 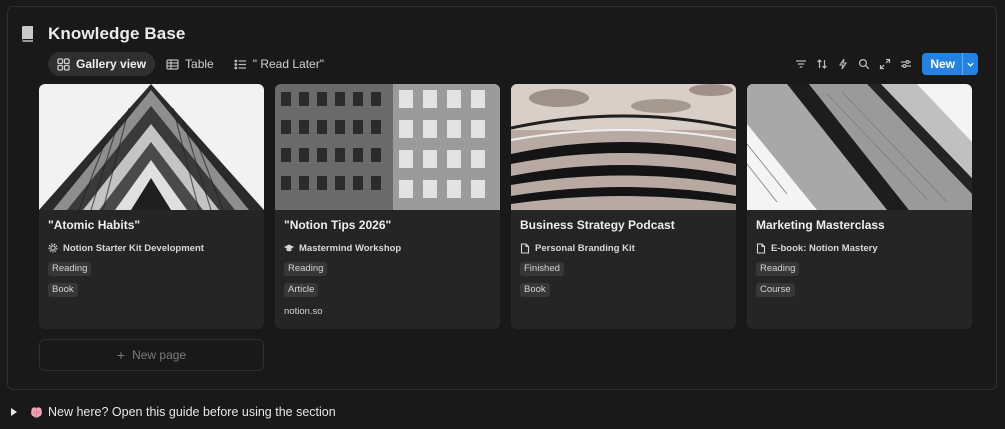 I want to click on automation-bolt-icon, so click(x=842, y=64).